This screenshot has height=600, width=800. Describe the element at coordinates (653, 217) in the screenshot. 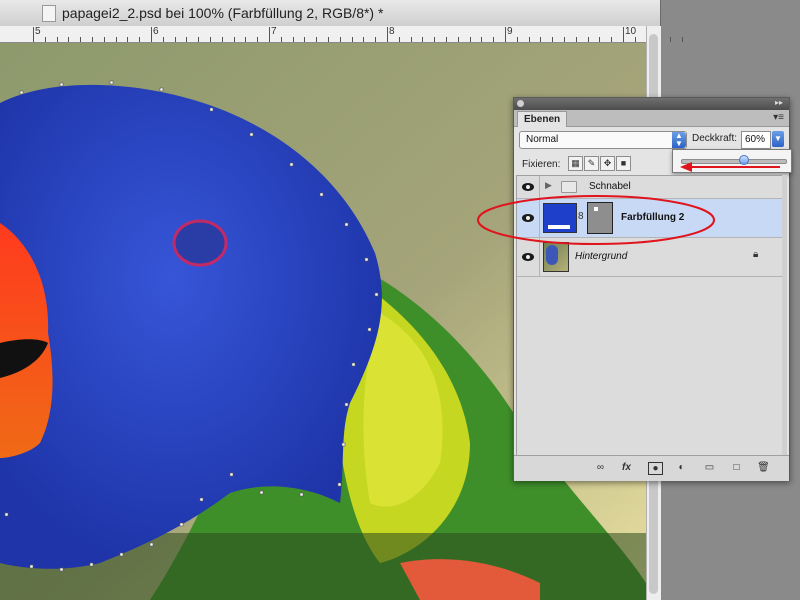

I see `layer-name: Farbfüllung 2` at that location.